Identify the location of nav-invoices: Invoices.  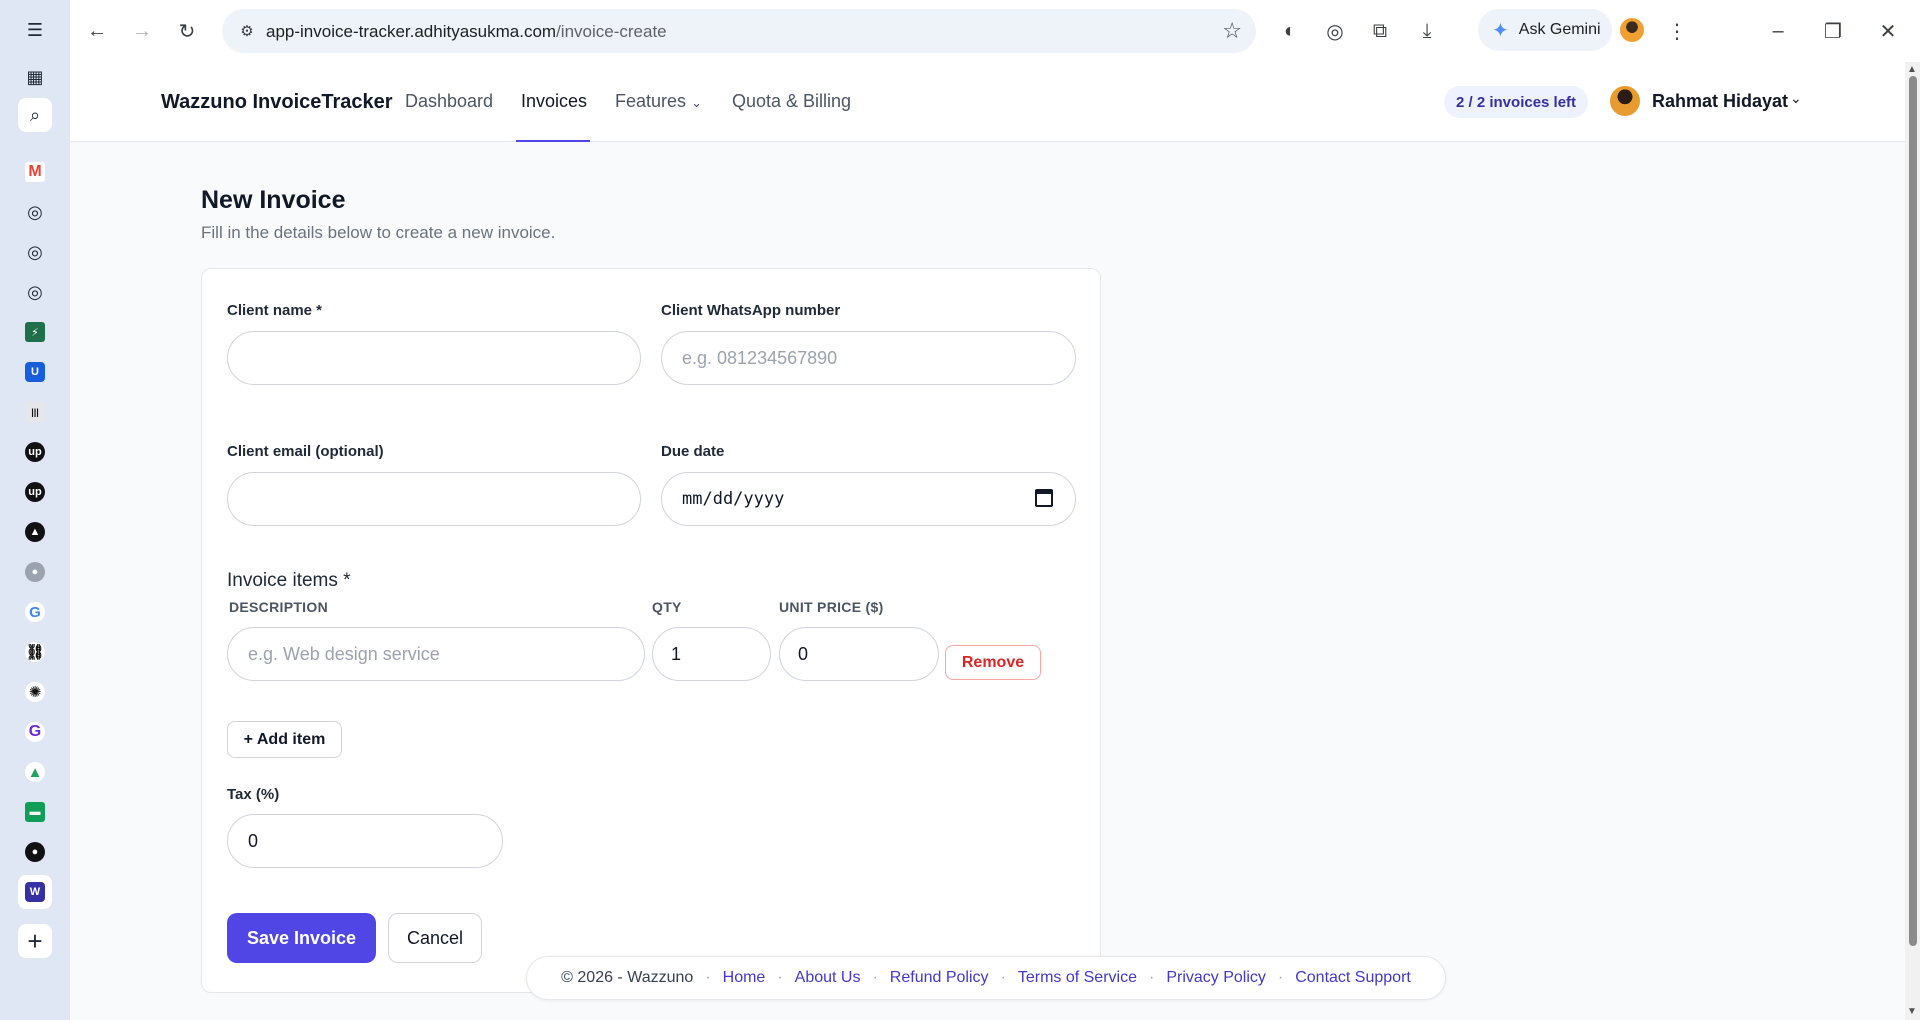
(554, 101).